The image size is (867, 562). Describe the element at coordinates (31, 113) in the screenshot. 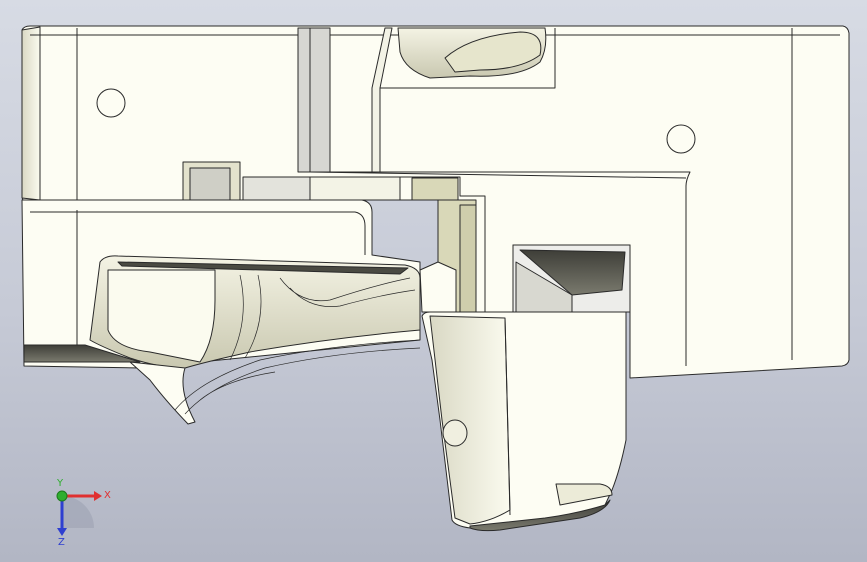

I see `upper-block-left-edge` at that location.